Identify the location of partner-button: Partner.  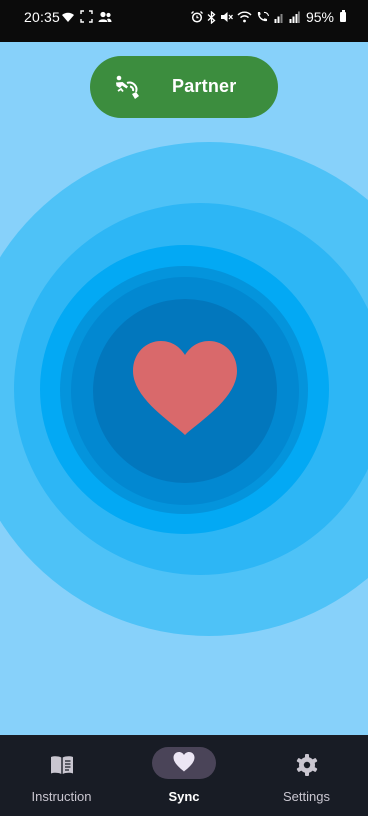
(184, 87).